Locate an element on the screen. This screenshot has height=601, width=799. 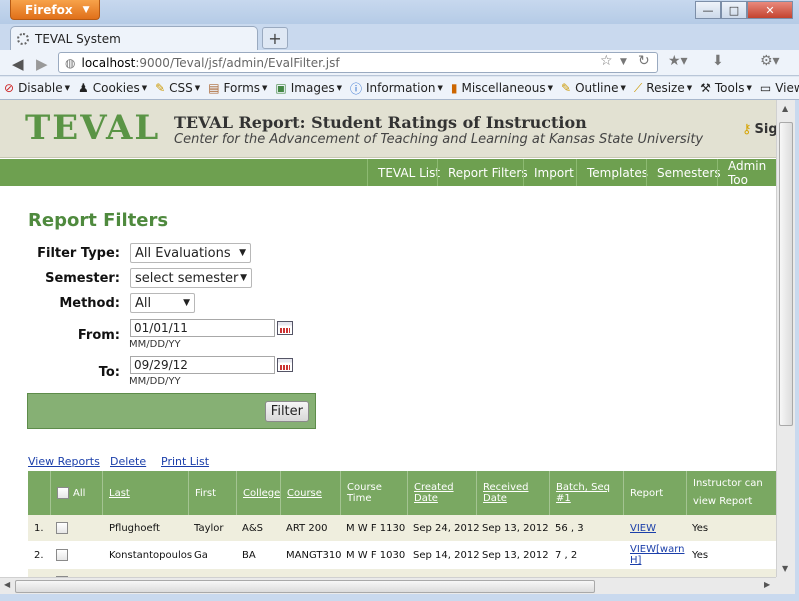
bookmark-star-icon: ☆ is located at coordinates (606, 61).